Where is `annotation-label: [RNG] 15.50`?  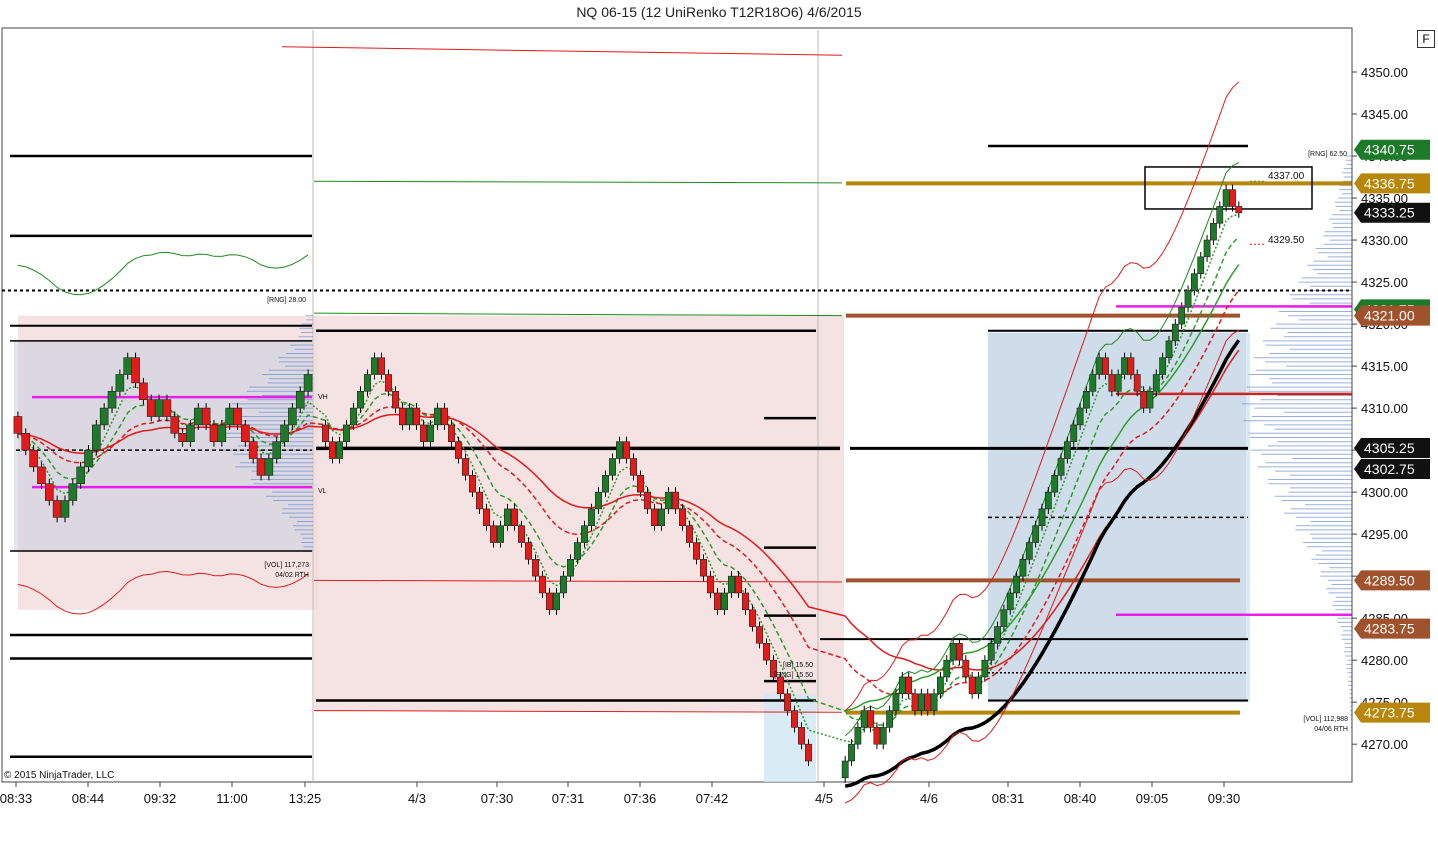
annotation-label: [RNG] 15.50 is located at coordinates (793, 675).